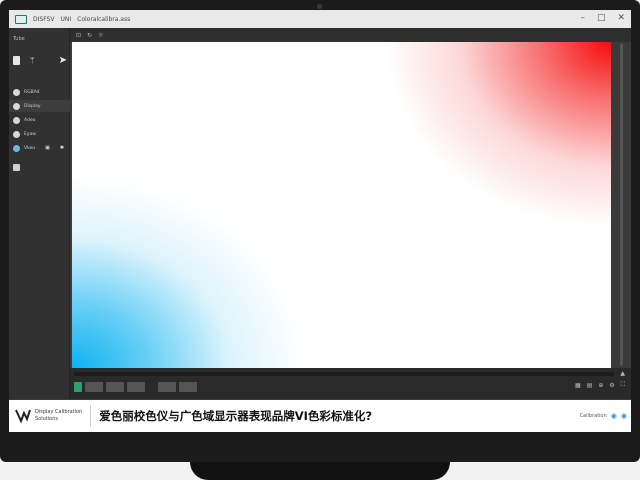  I want to click on pin-icon: ᛘ, so click(32, 60).